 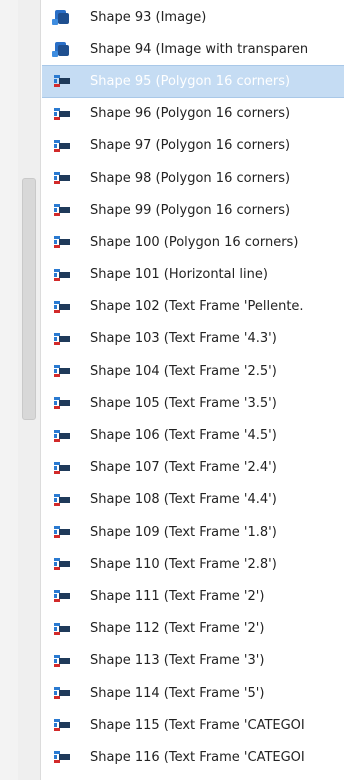 What do you see at coordinates (190, 178) in the screenshot?
I see `list-item-label: Shape 98 (Polygon 16 corners)` at bounding box center [190, 178].